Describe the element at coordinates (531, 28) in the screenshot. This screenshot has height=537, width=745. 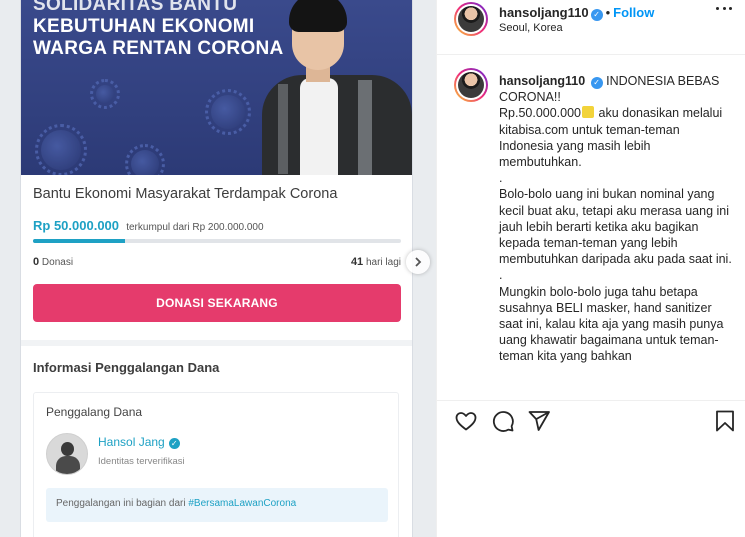
I see `post-location: Seoul, Korea` at that location.